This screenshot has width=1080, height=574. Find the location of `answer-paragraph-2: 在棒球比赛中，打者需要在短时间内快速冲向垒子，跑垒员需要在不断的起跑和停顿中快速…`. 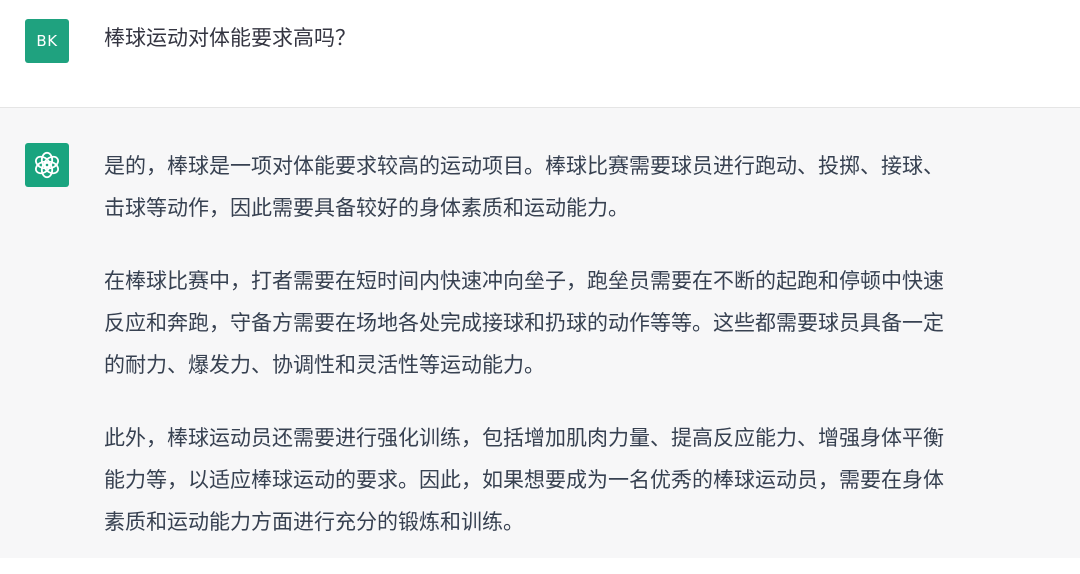

answer-paragraph-2: 在棒球比赛中，打者需要在短时间内快速冲向垒子，跑垒员需要在不断的起跑和停顿中快速… is located at coordinates (524, 323).